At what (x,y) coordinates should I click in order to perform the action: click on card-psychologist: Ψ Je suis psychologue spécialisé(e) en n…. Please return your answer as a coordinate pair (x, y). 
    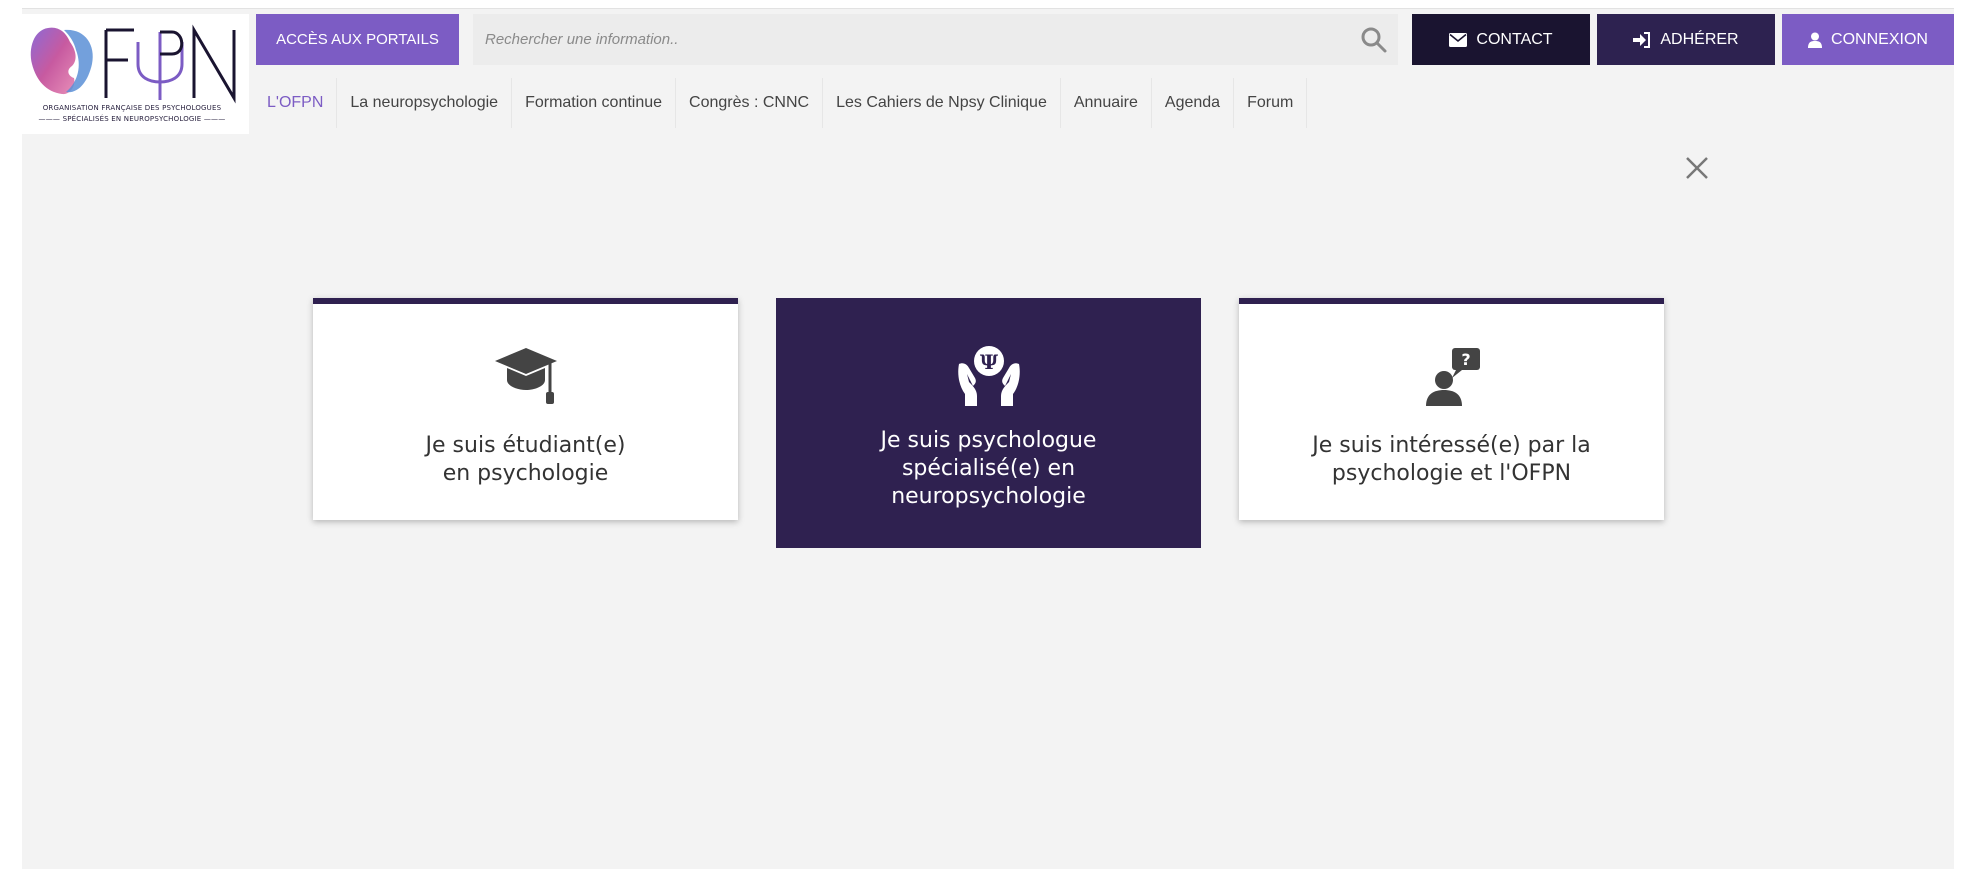
    Looking at the image, I should click on (988, 423).